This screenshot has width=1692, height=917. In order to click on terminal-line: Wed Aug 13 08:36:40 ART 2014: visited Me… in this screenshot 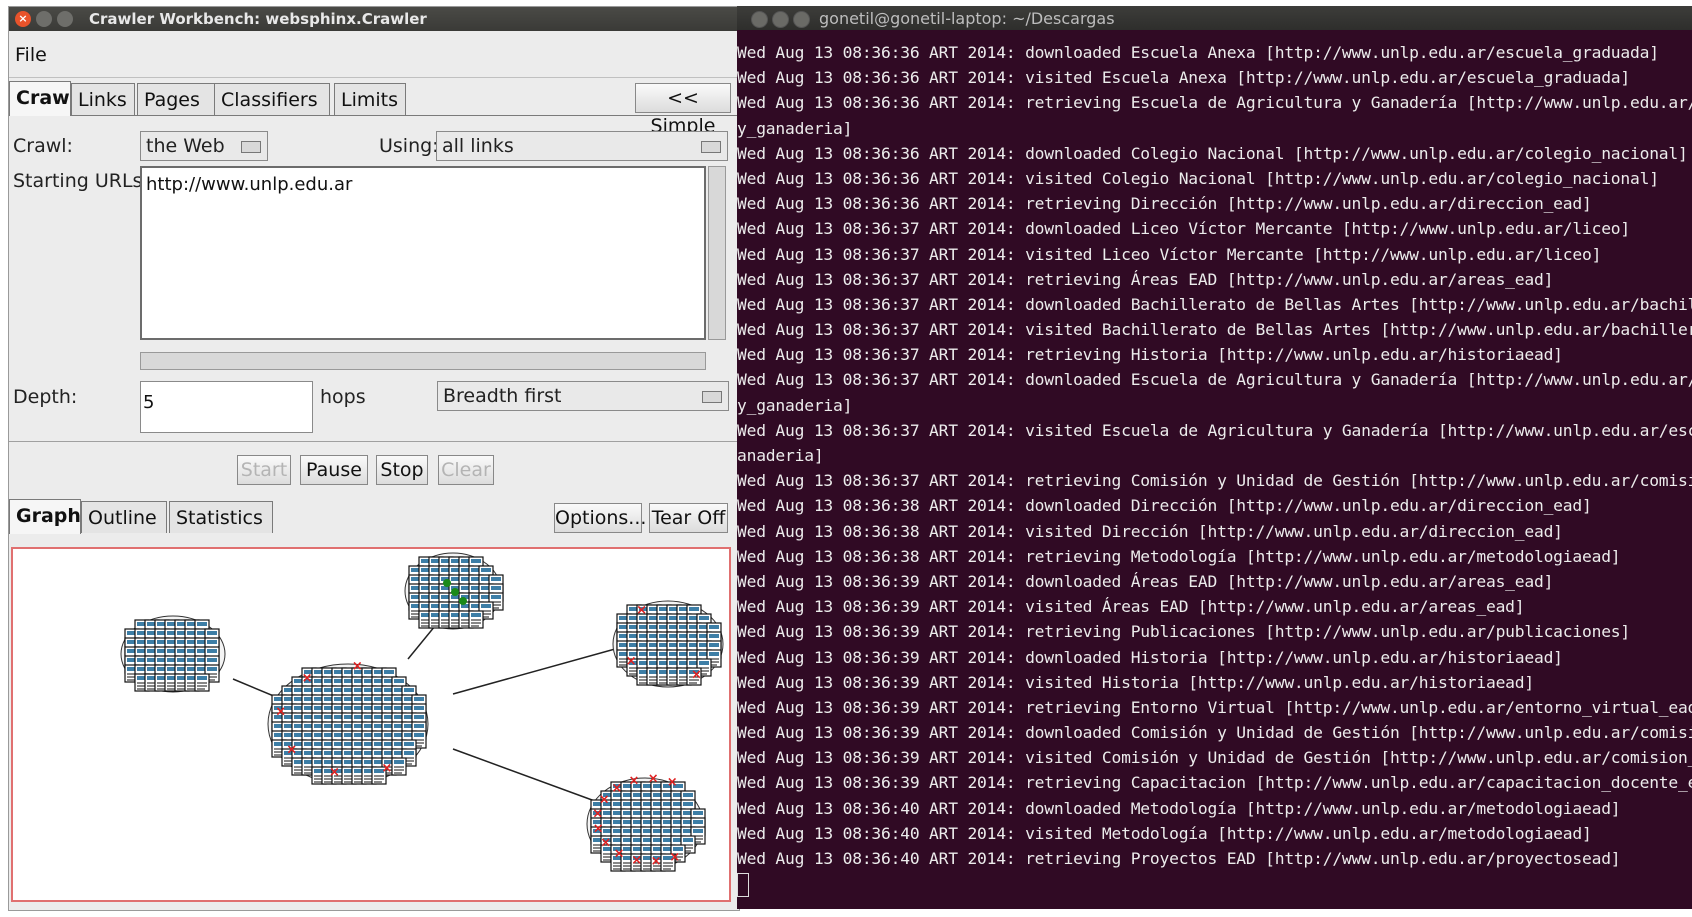, I will do `click(1164, 833)`.